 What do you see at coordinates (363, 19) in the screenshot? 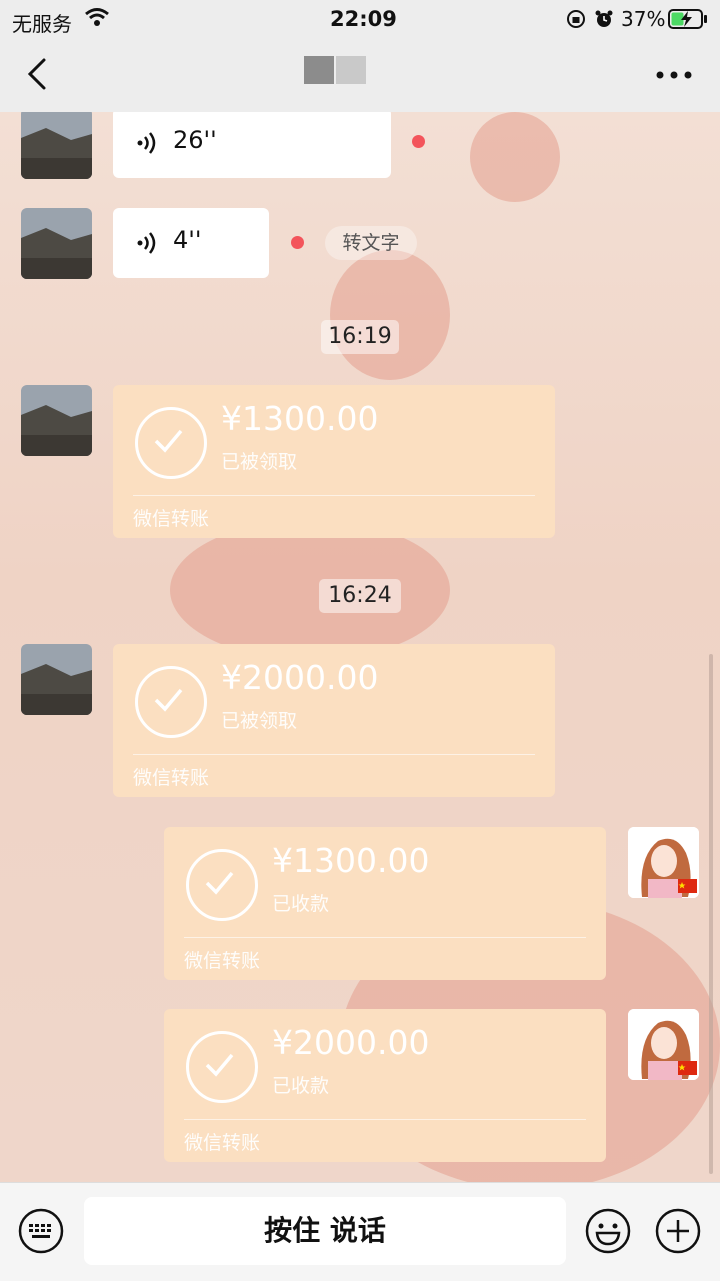
I see `clock: 22:09` at bounding box center [363, 19].